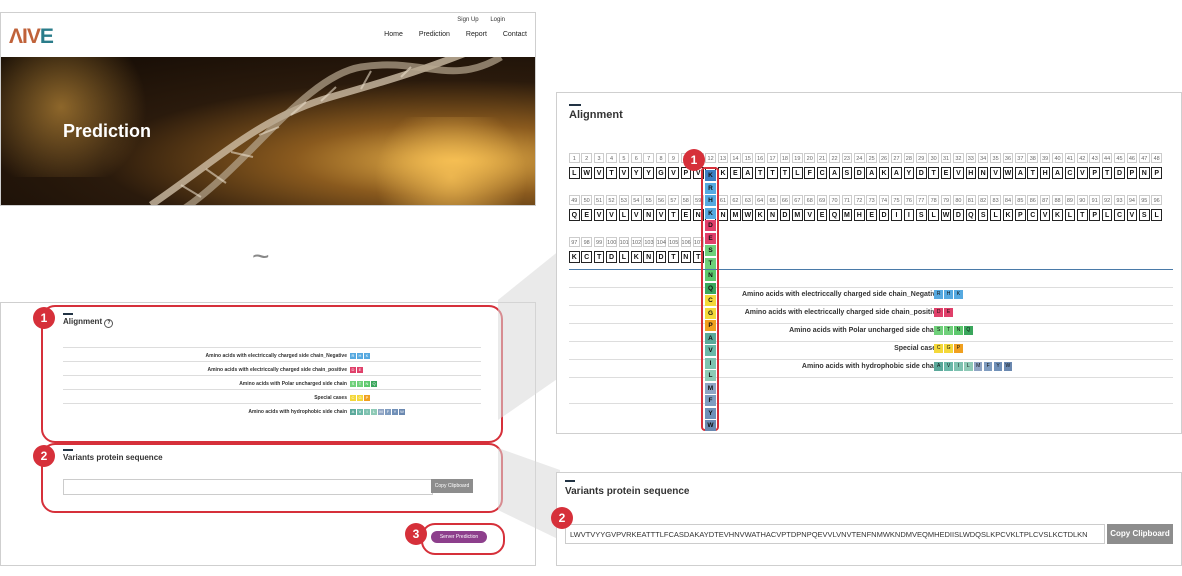  Describe the element at coordinates (710, 363) in the screenshot. I see `variant-option: I` at that location.